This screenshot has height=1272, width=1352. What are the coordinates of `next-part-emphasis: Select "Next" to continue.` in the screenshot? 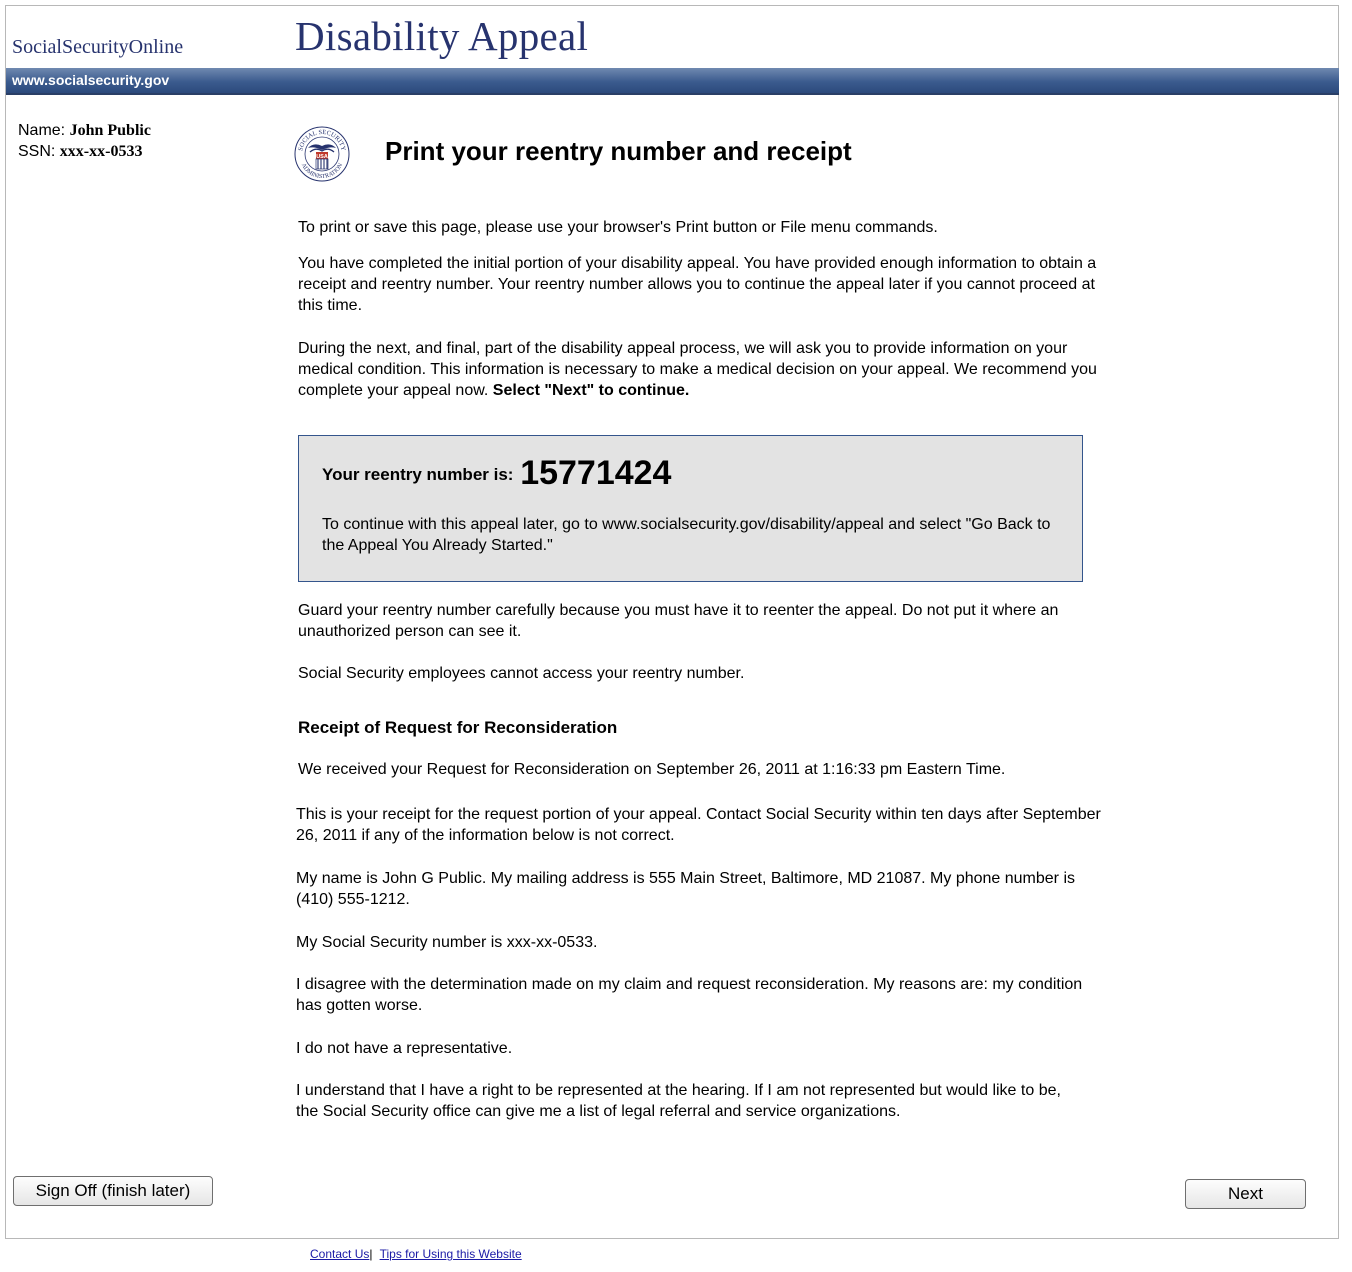 It's located at (591, 390).